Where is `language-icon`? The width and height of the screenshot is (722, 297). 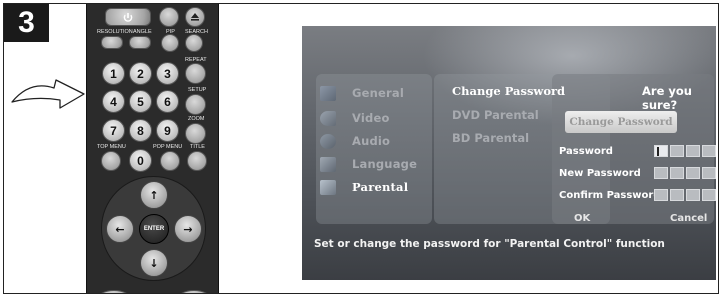
language-icon is located at coordinates (328, 164).